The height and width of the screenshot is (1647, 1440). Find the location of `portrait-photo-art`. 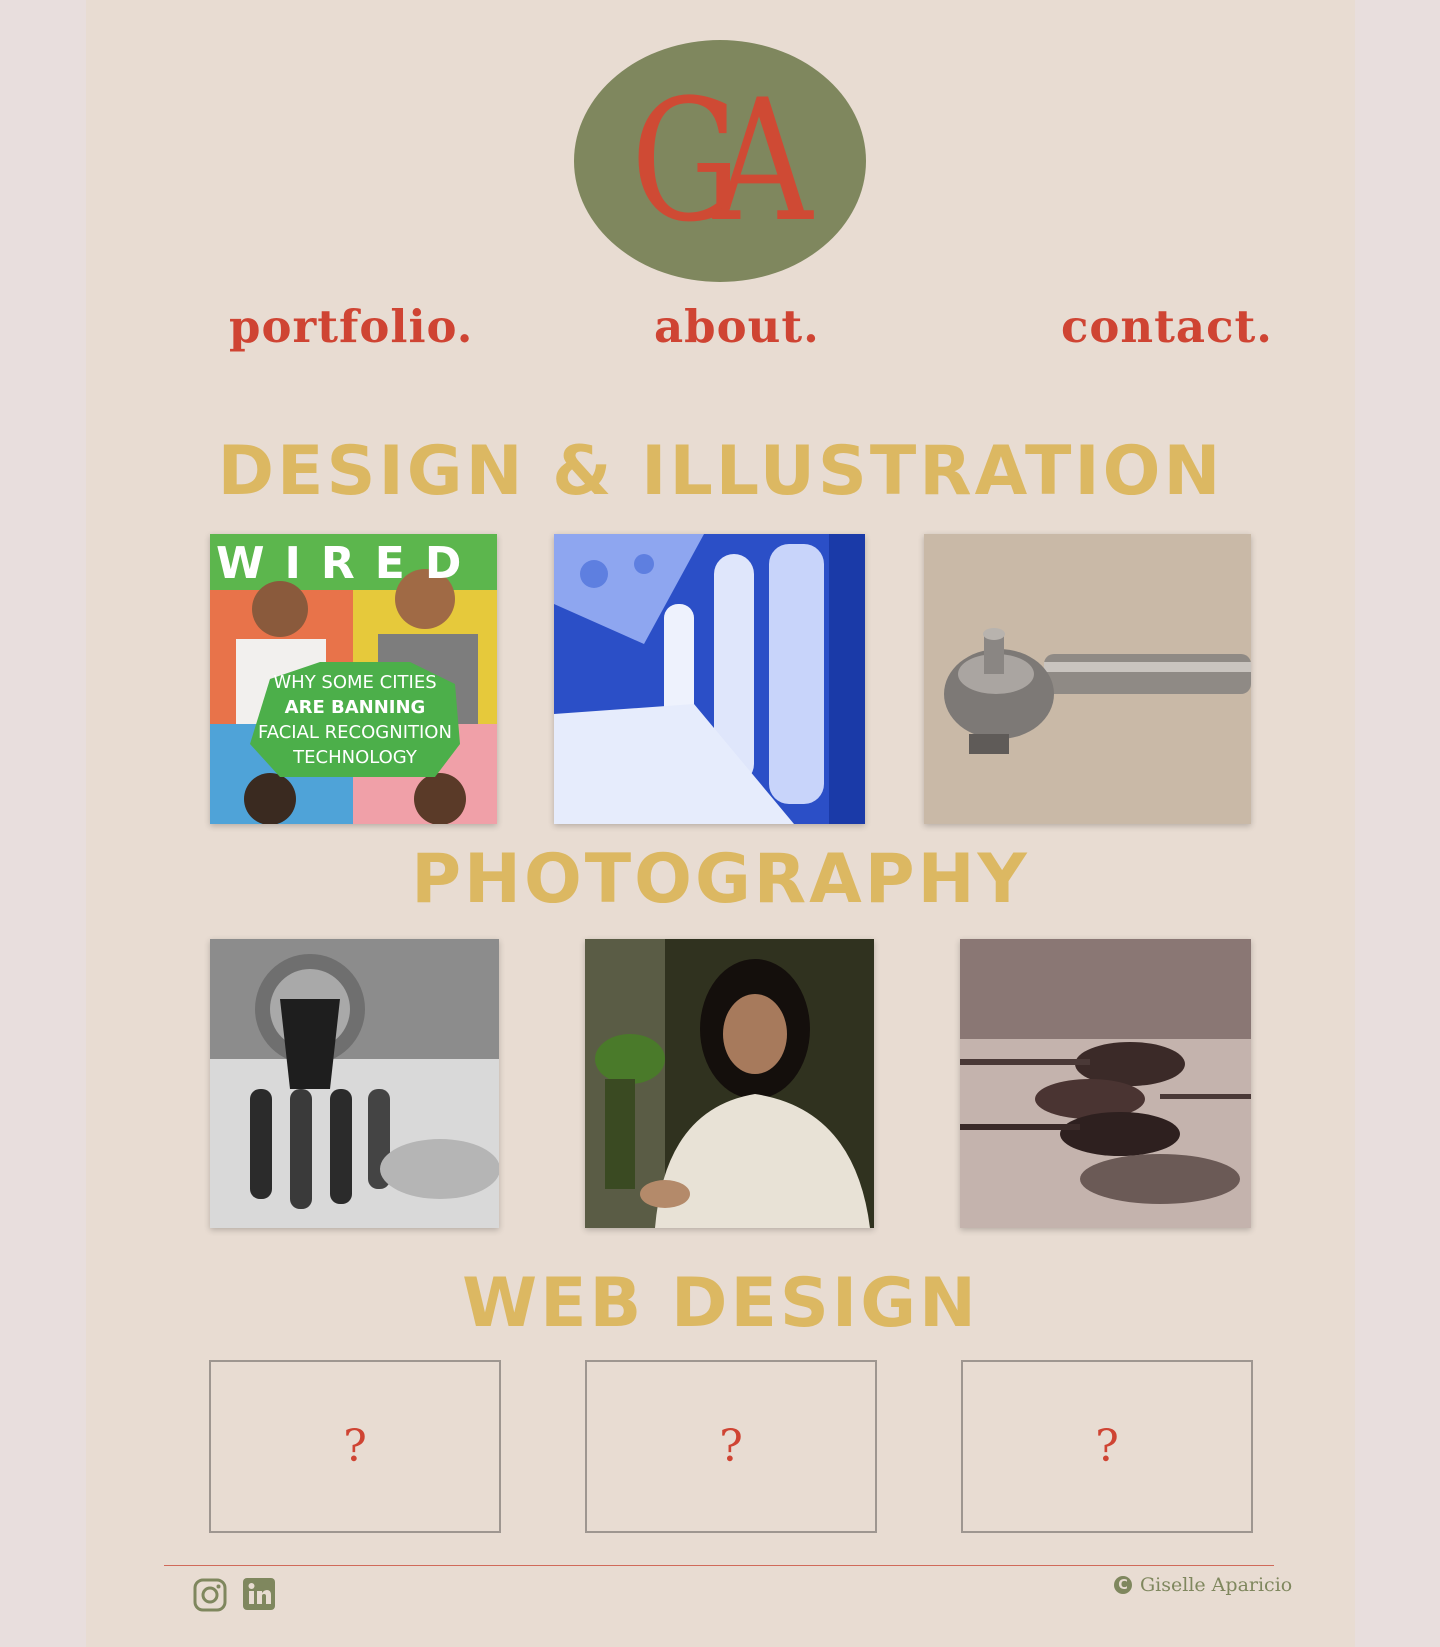

portrait-photo-art is located at coordinates (729, 1083).